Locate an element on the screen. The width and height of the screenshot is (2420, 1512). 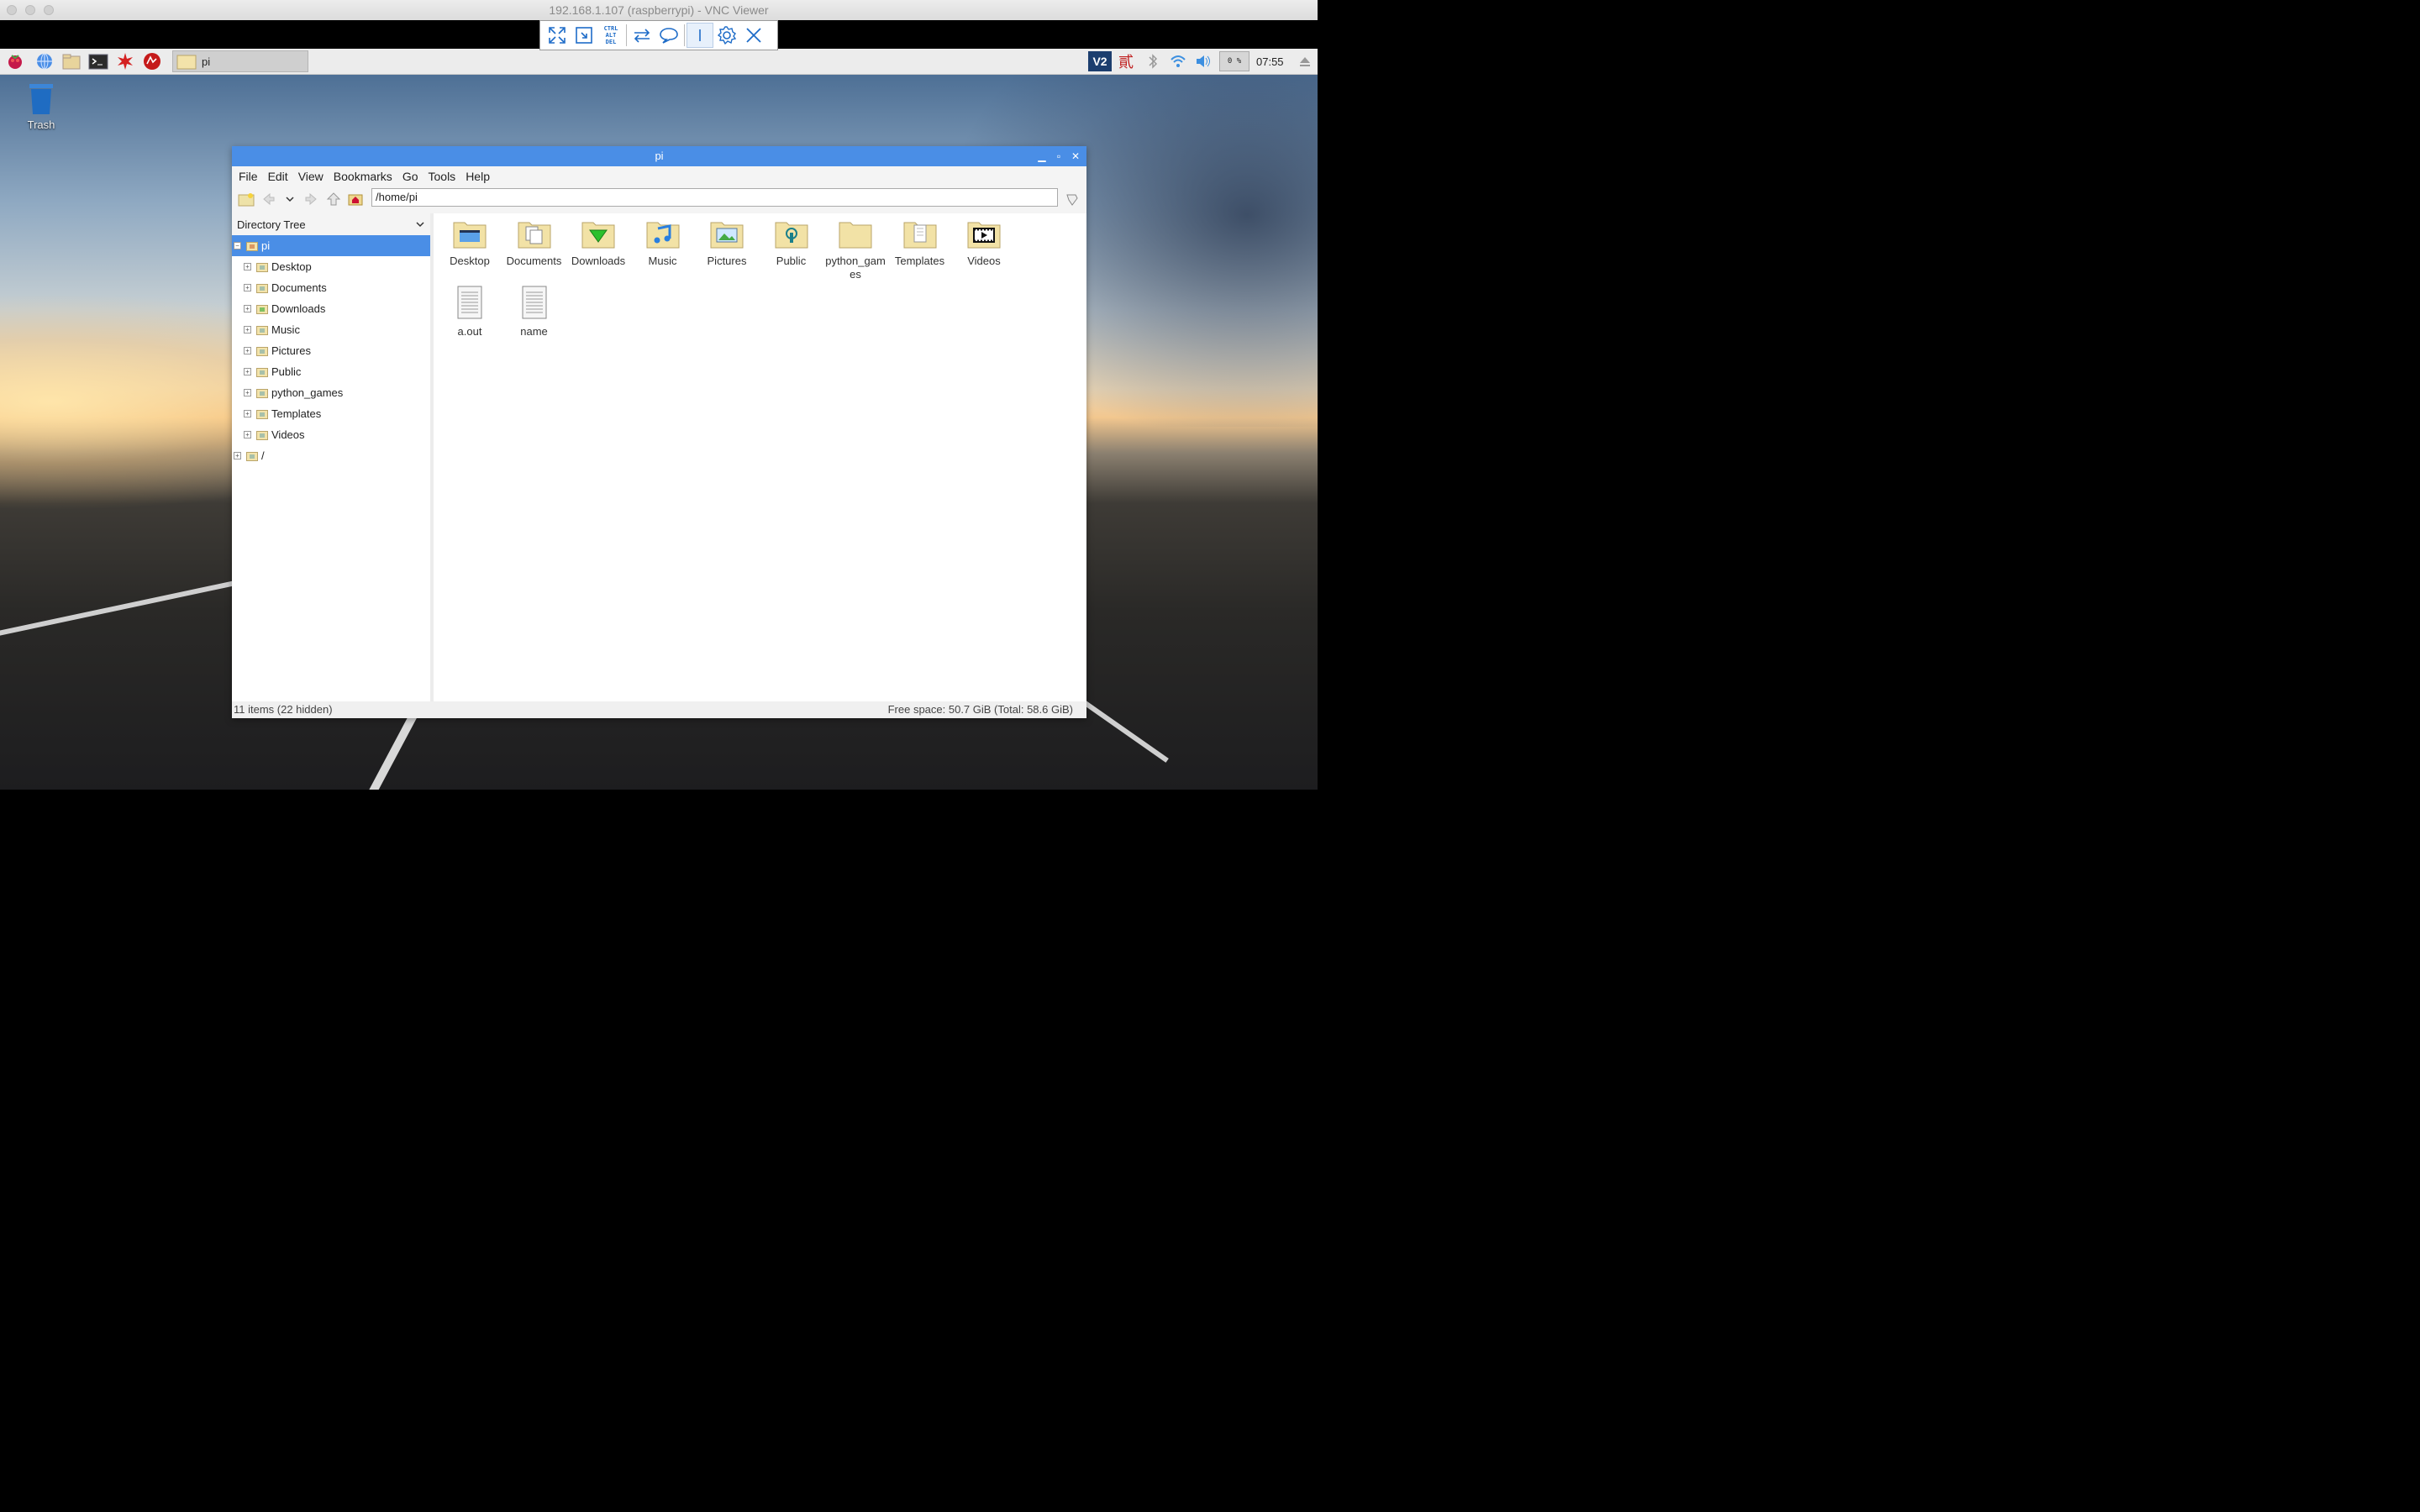
wifi-icon is located at coordinates (1178, 61).